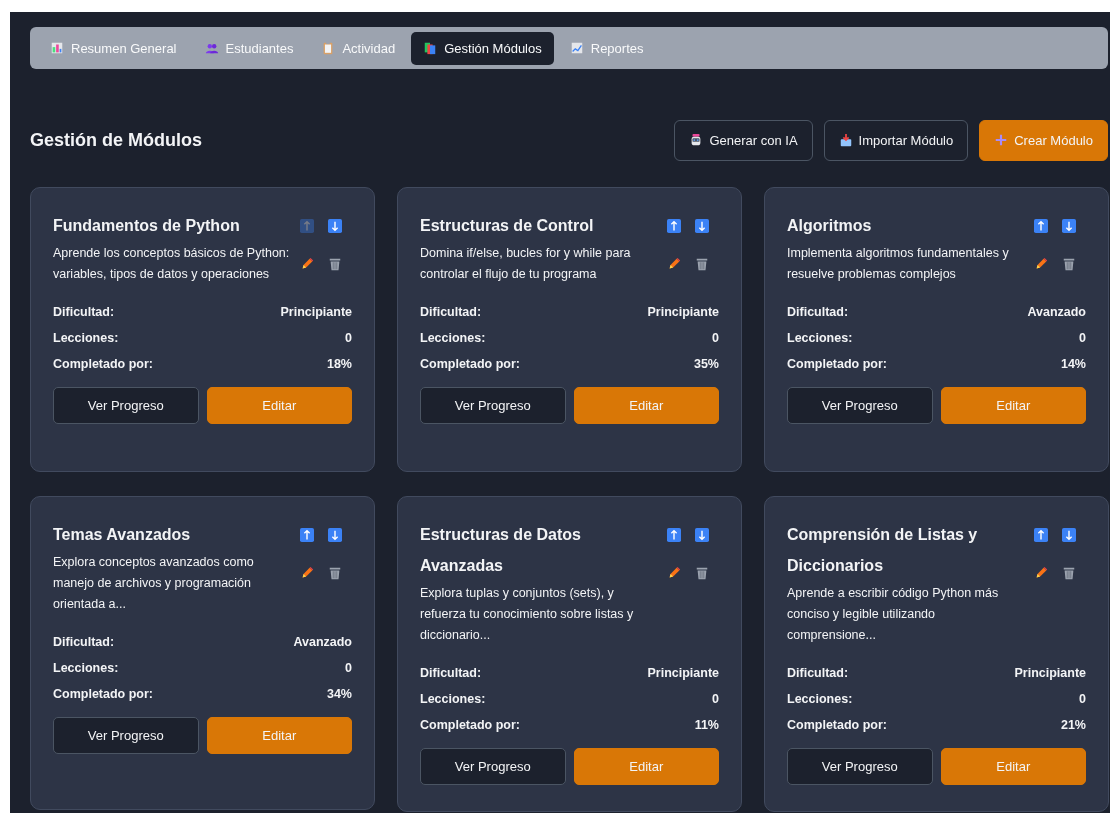 The width and height of the screenshot is (1110, 813). What do you see at coordinates (706, 364) in the screenshot?
I see `stat-value: 35%` at bounding box center [706, 364].